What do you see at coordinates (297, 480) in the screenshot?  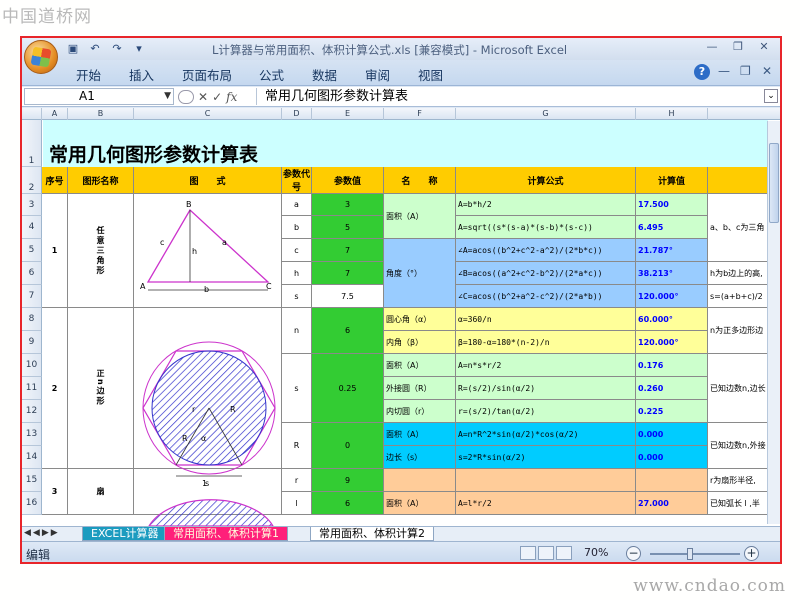 I see `cell-code-r15: r` at bounding box center [297, 480].